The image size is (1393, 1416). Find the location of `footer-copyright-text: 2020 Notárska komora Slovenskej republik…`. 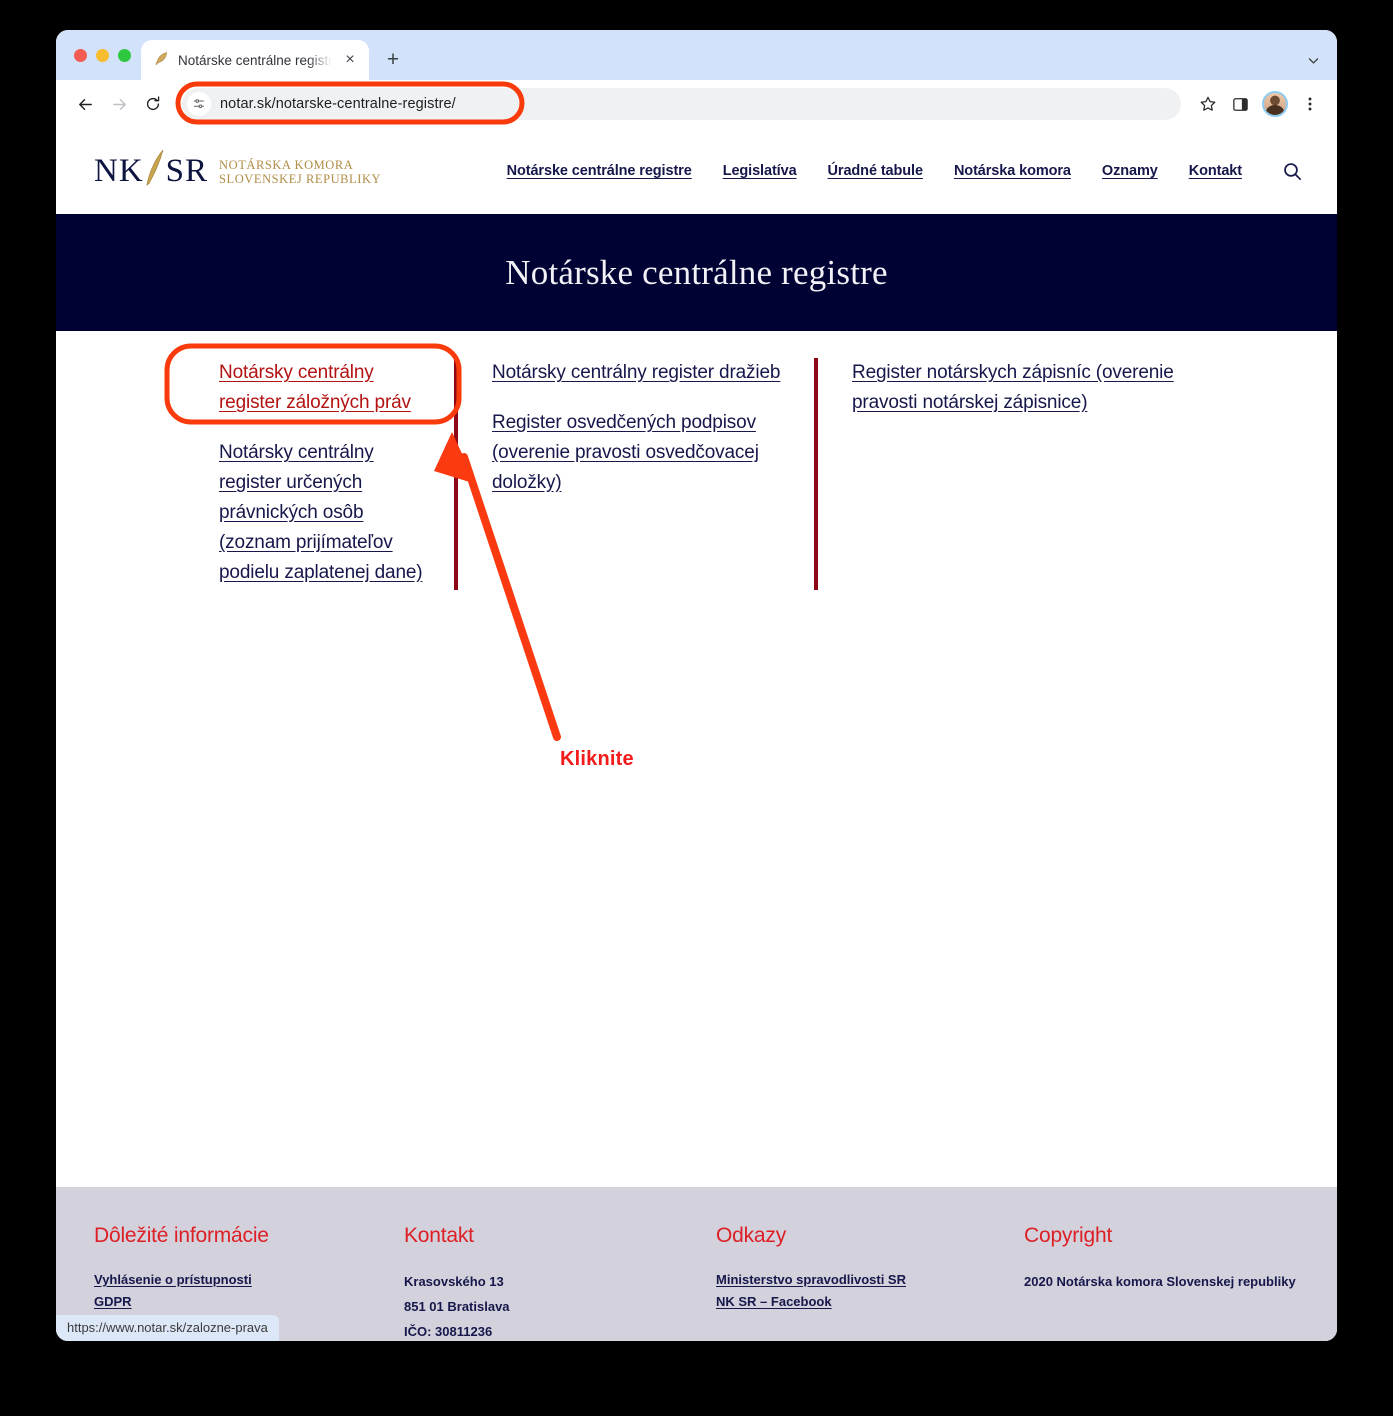

footer-copyright-text: 2020 Notárska komora Slovenskej republik… is located at coordinates (1160, 1281).